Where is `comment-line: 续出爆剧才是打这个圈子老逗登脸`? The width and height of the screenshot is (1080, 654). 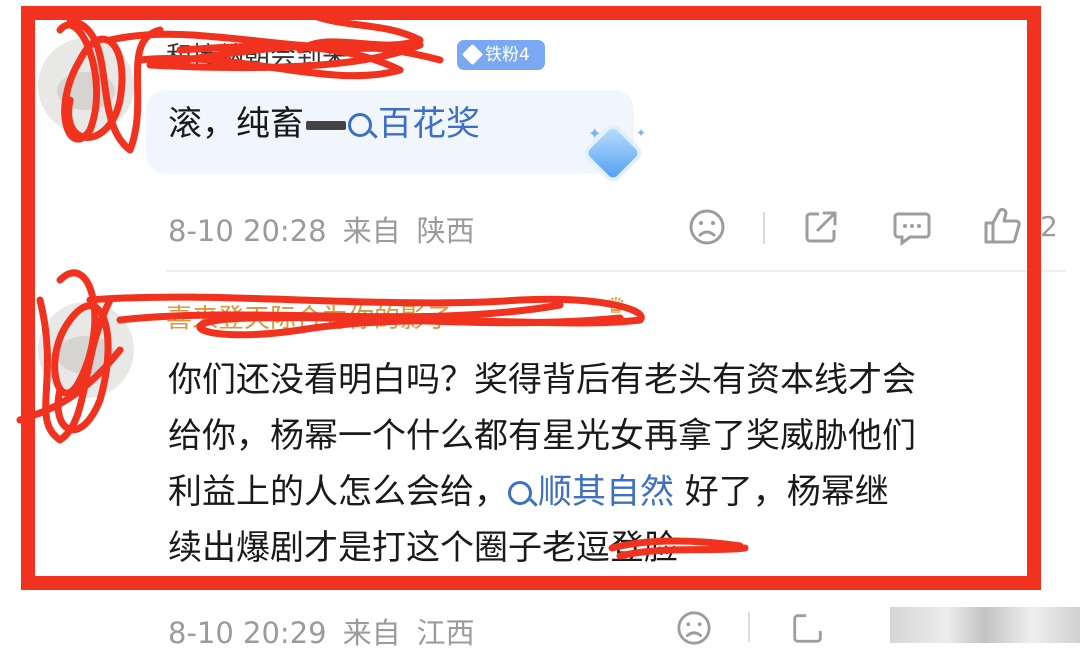 comment-line: 续出爆剧才是打这个圈子老逗登脸 is located at coordinates (423, 548).